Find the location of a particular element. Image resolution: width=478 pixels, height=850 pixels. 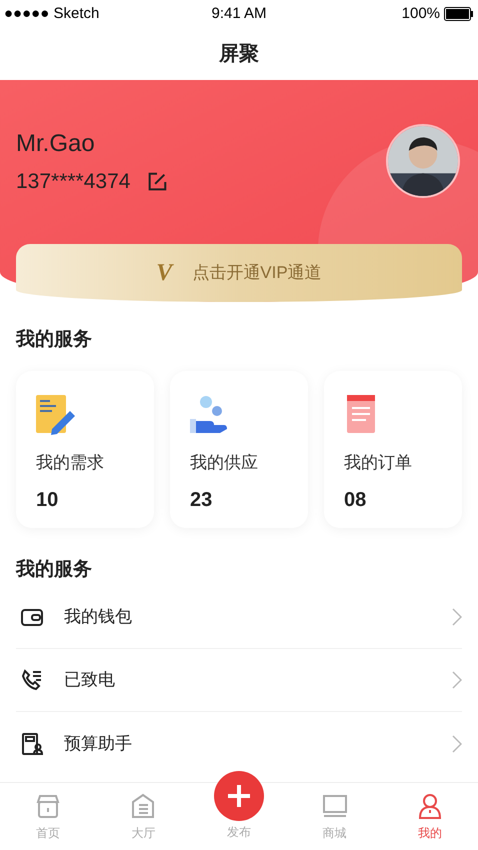

battery-icon is located at coordinates (459, 14).